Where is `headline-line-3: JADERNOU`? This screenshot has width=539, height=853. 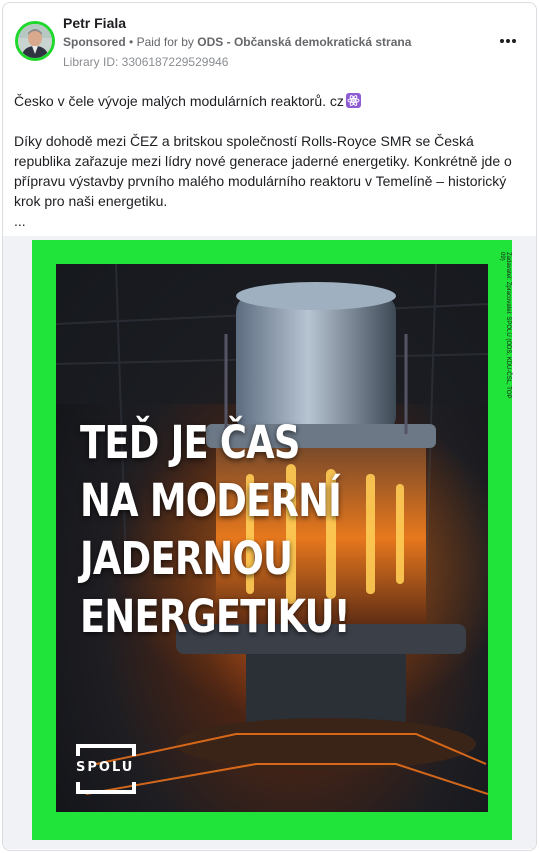 headline-line-3: JADERNOU is located at coordinates (186, 558).